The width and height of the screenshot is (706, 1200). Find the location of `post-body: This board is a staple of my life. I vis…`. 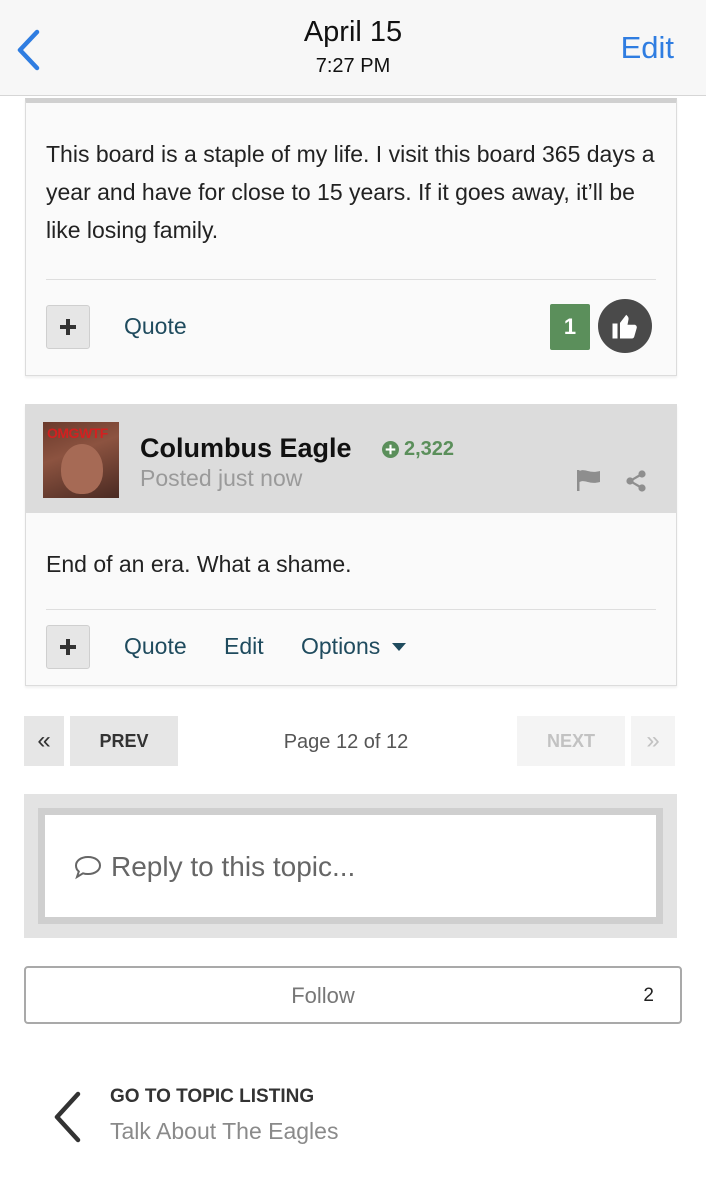

post-body: This board is a staple of my life. I vis… is located at coordinates (350, 192).